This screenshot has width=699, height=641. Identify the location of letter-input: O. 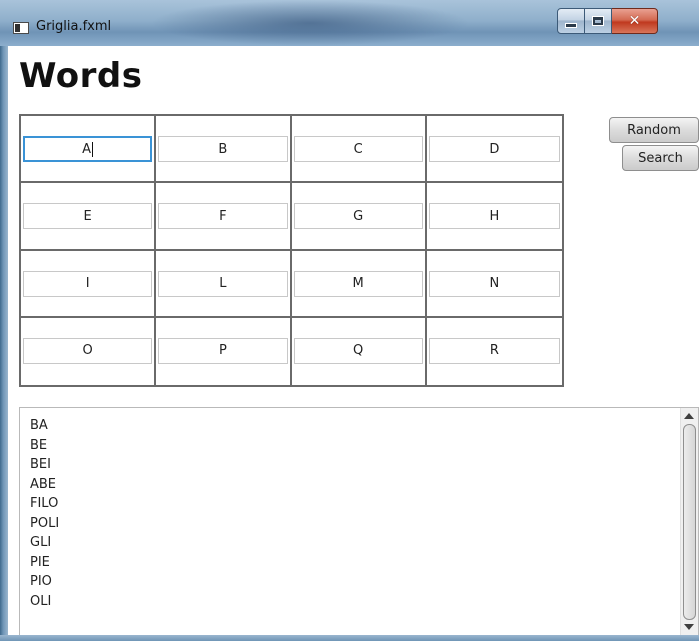
(88, 350).